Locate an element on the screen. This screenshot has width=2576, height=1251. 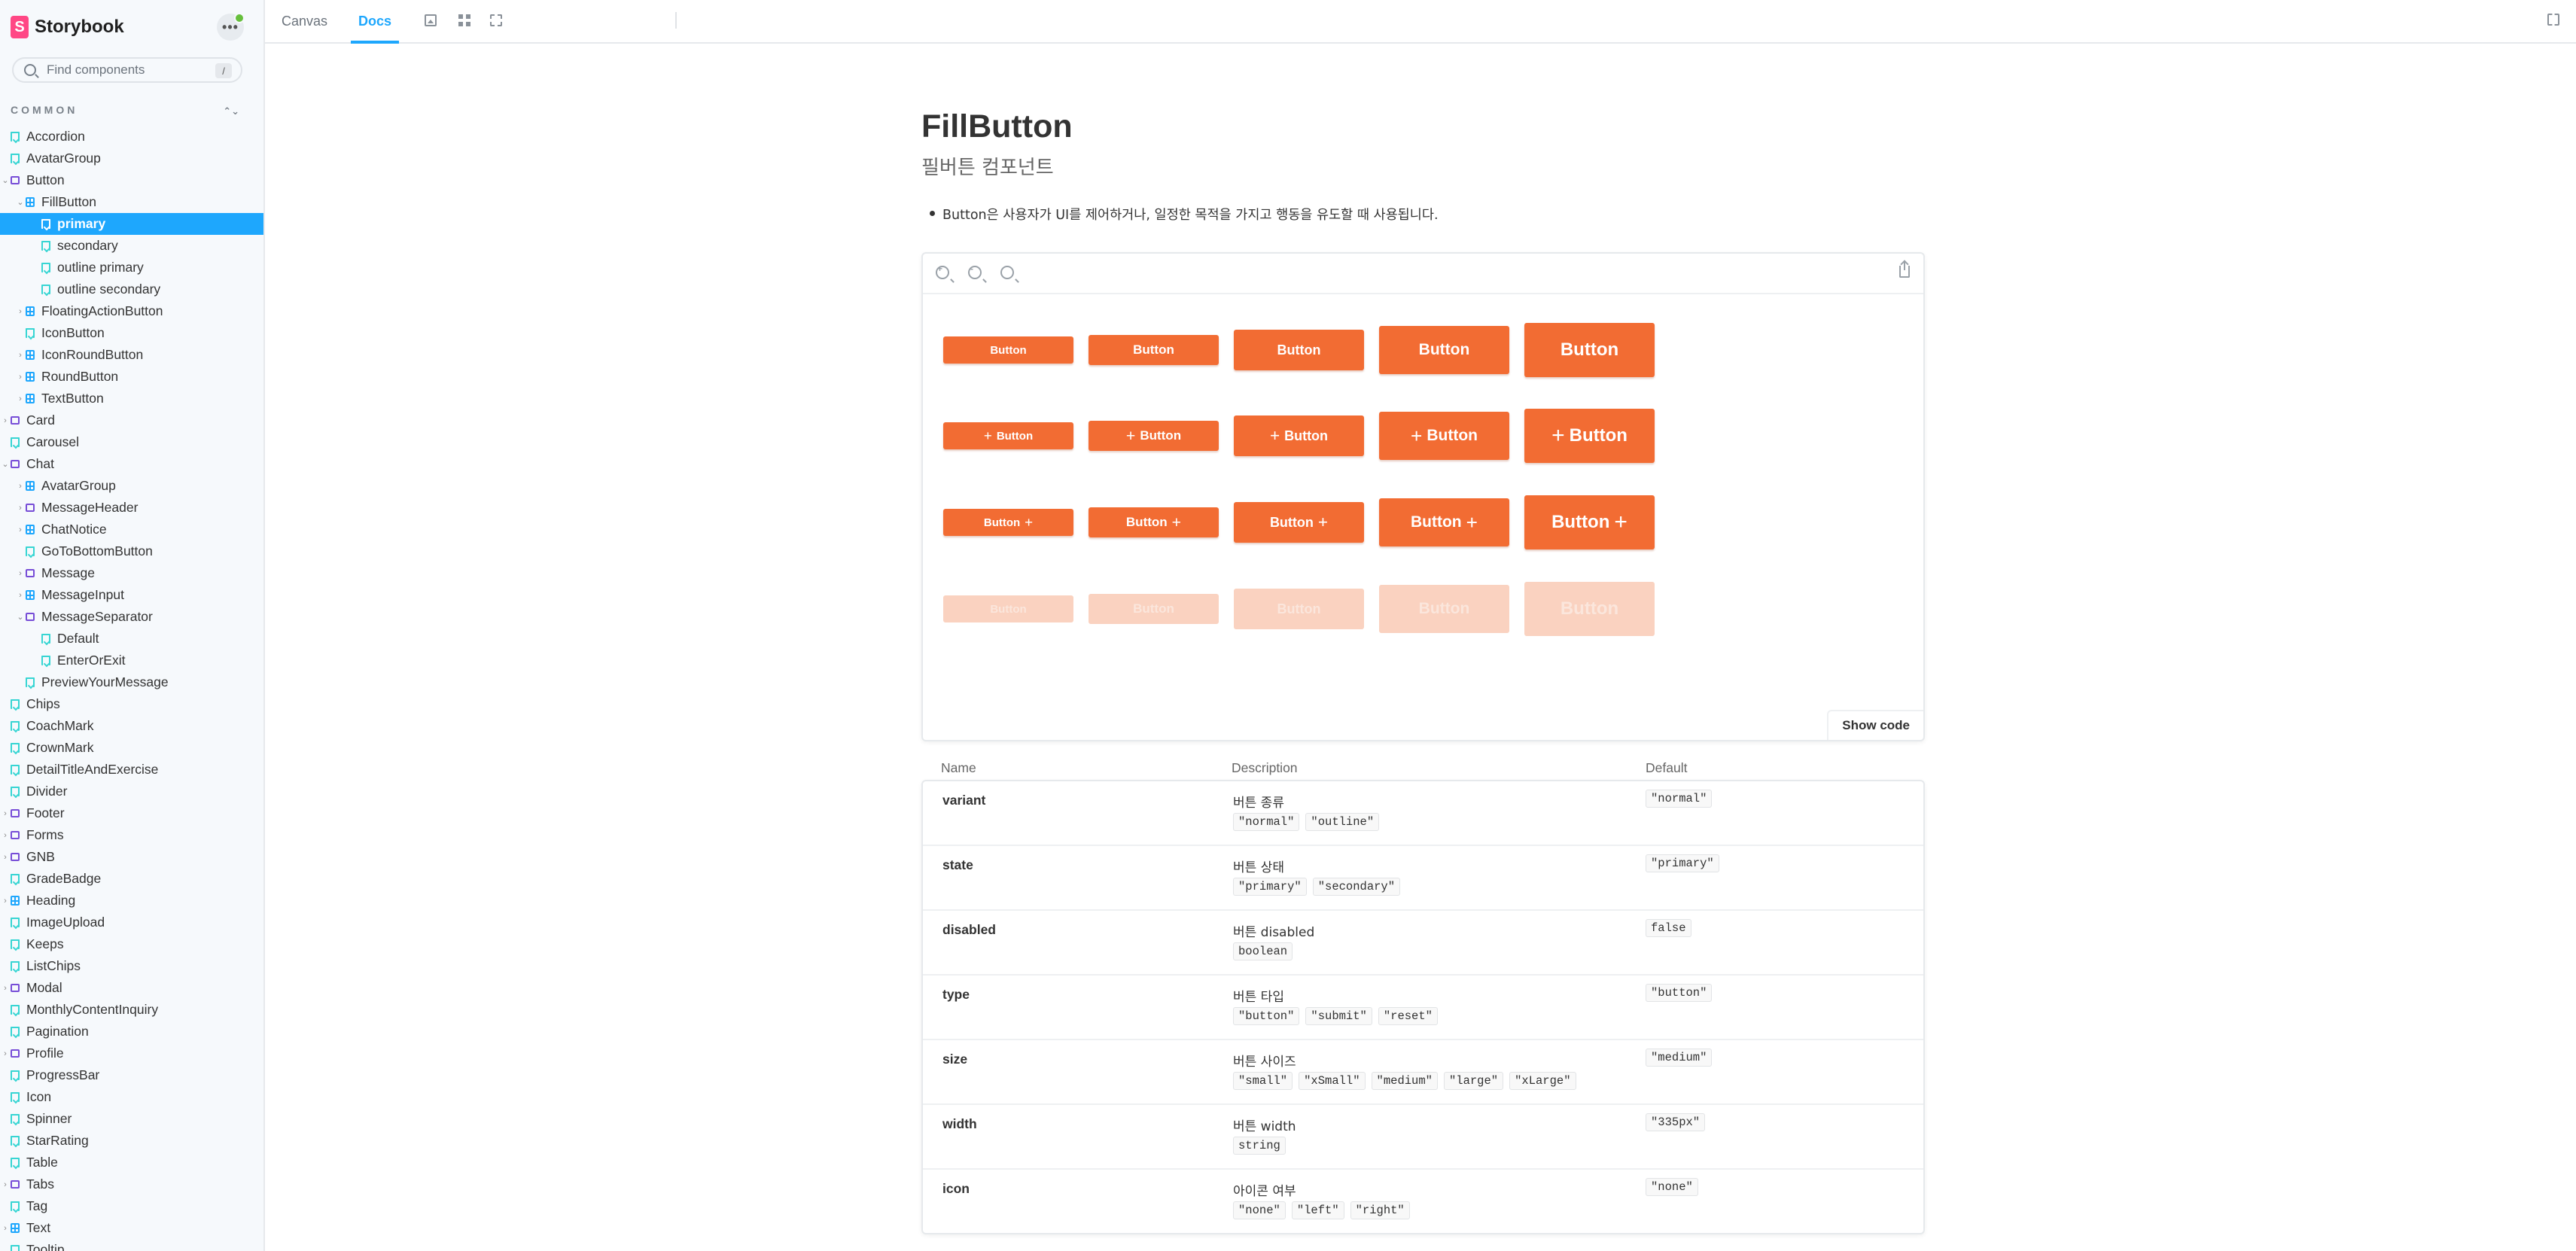
sidebar-item-crownmark: CrownMark is located at coordinates (131, 748).